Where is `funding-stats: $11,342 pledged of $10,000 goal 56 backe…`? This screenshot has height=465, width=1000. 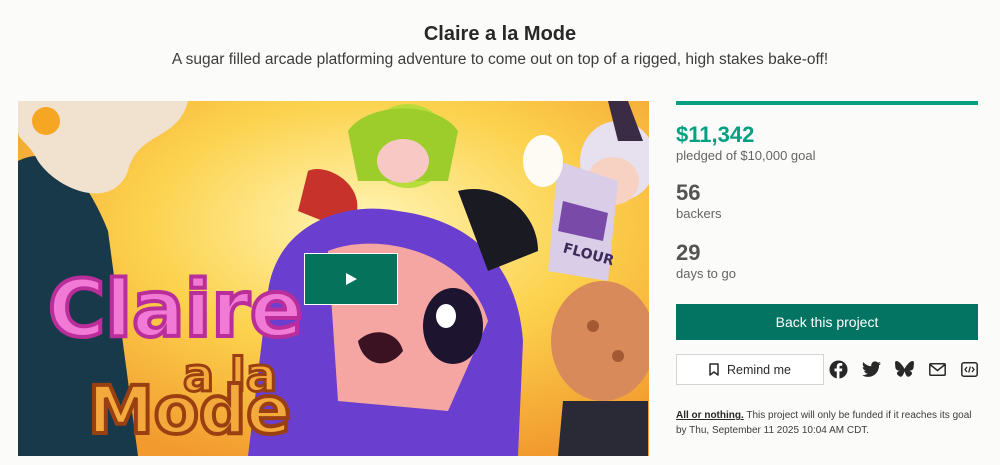
funding-stats: $11,342 pledged of $10,000 goal 56 backe… is located at coordinates (827, 191).